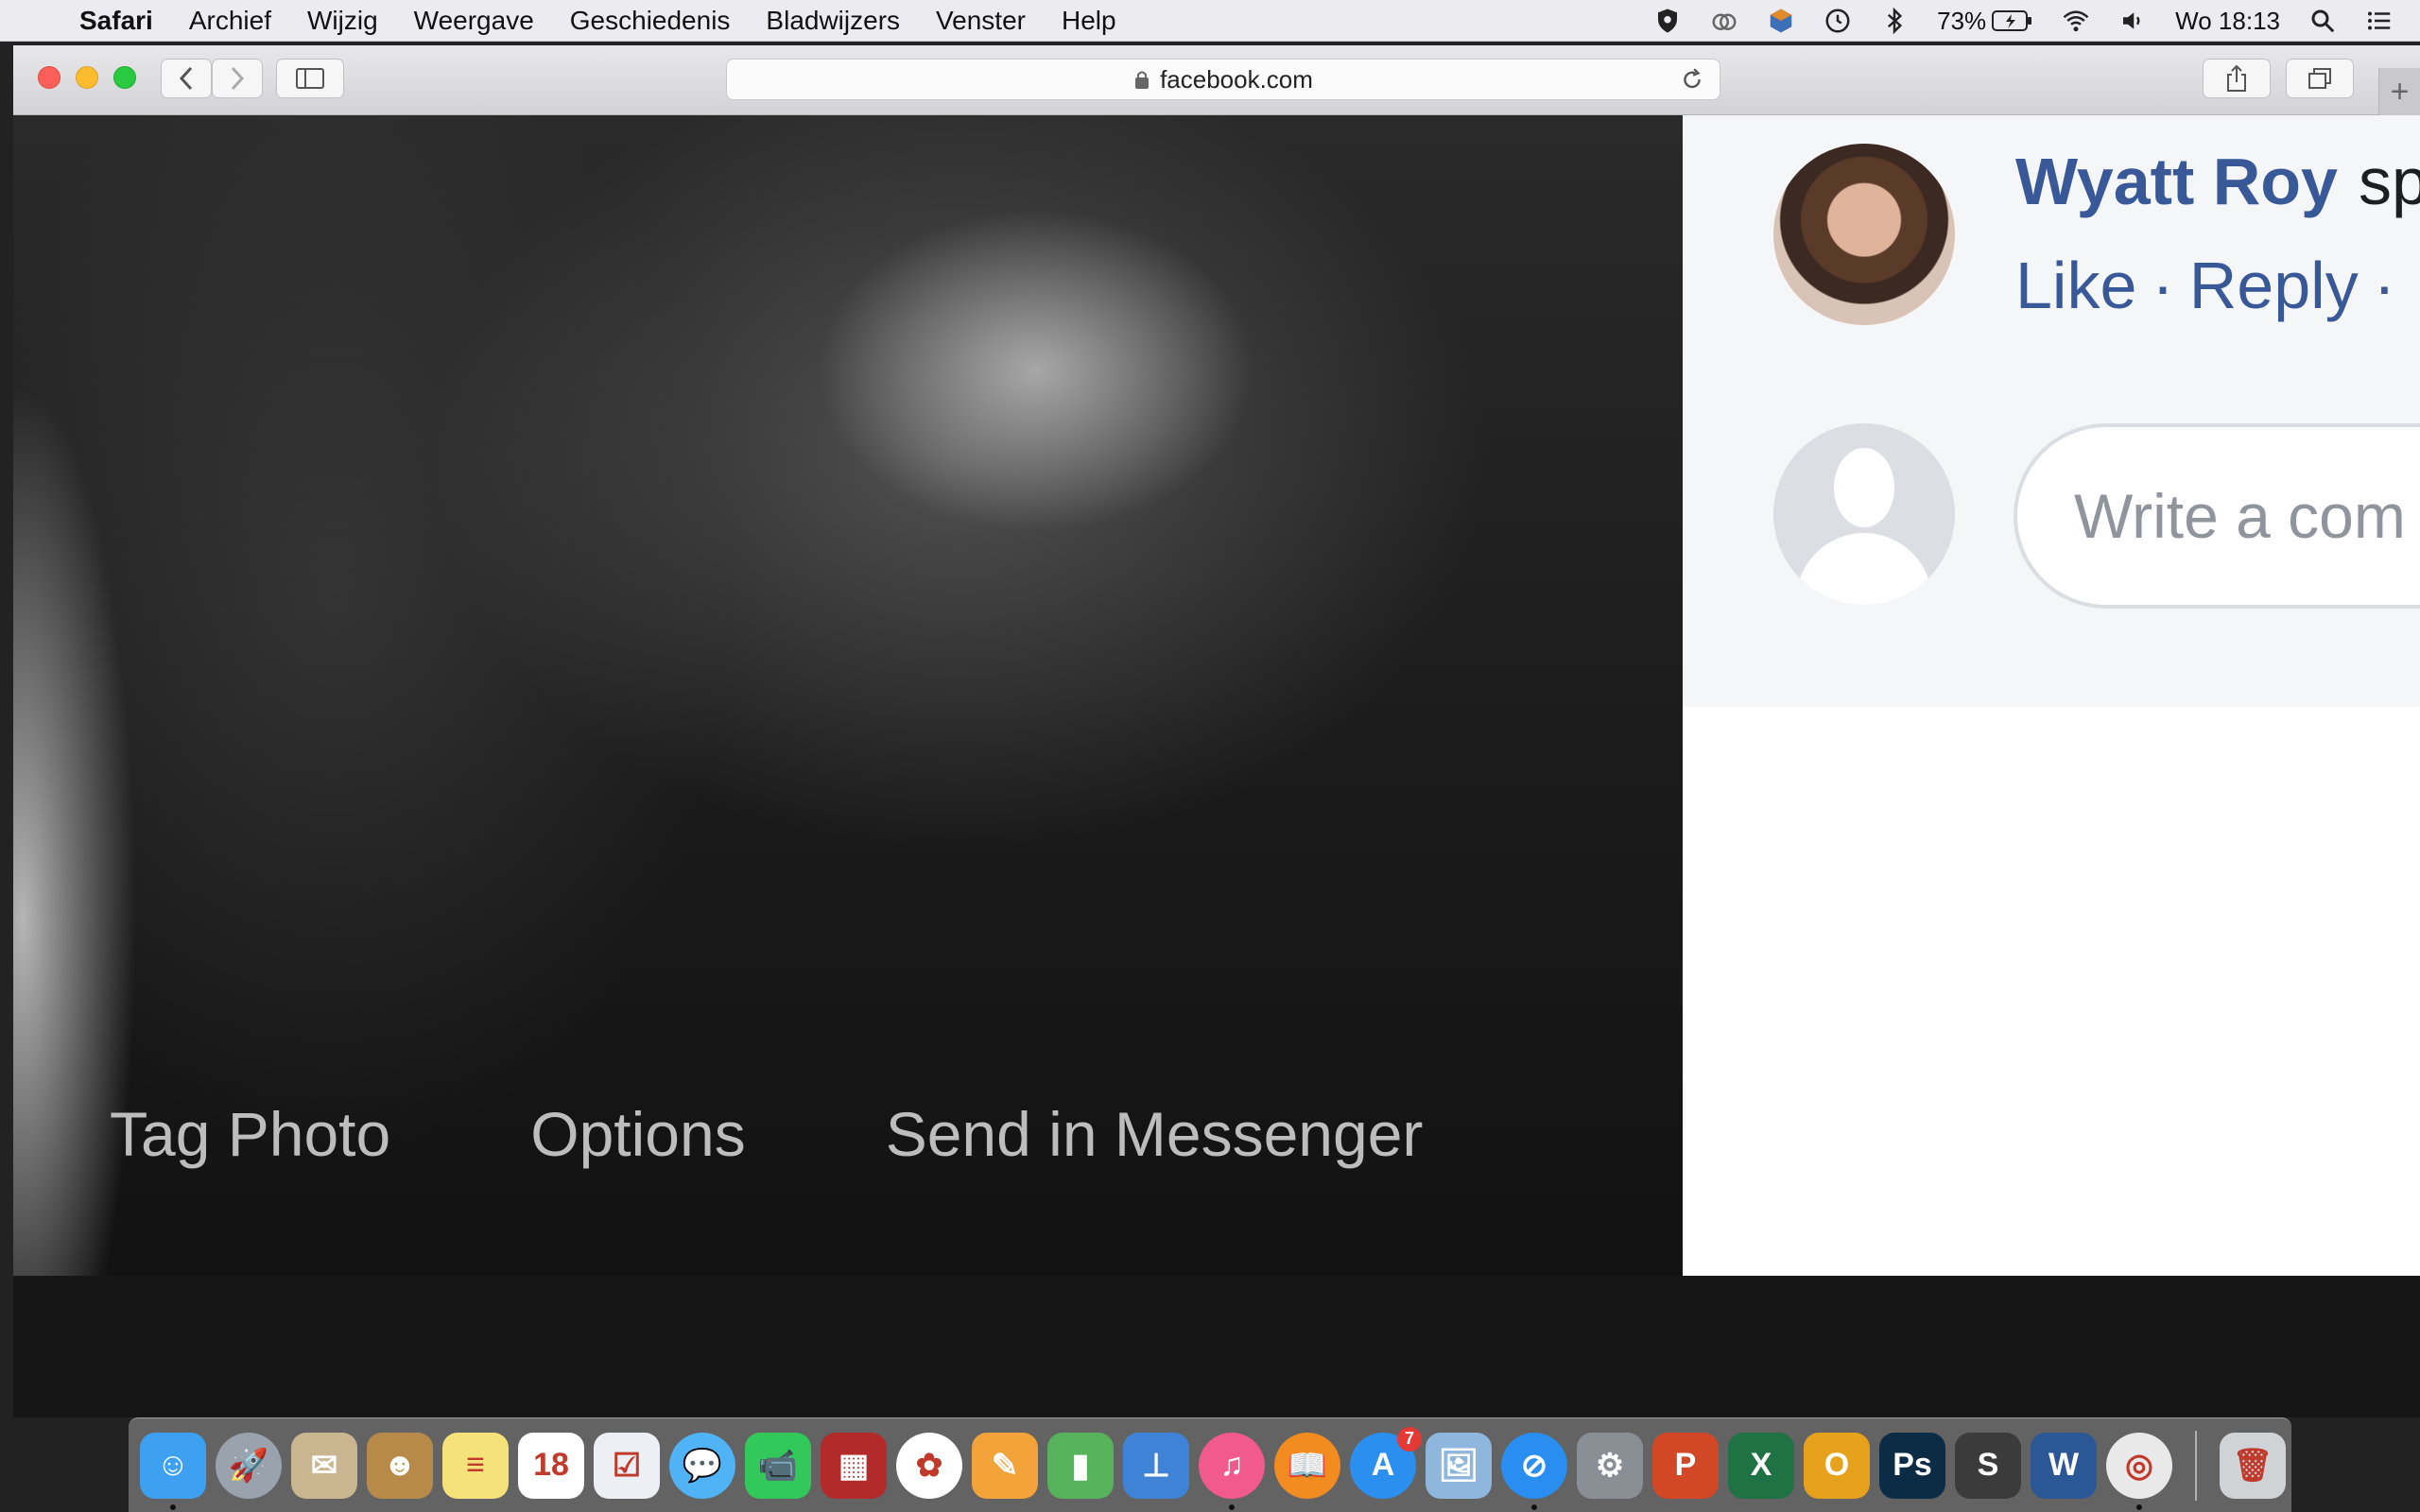 This screenshot has width=2420, height=1512. What do you see at coordinates (87, 77) in the screenshot?
I see `minimize-window-button` at bounding box center [87, 77].